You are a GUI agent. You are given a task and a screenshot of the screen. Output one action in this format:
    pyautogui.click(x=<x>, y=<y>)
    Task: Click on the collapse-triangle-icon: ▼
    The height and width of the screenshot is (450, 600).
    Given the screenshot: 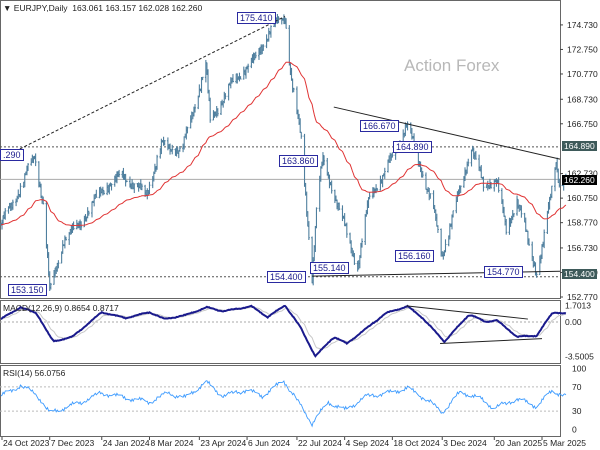 What is the action you would take?
    pyautogui.click(x=7, y=8)
    